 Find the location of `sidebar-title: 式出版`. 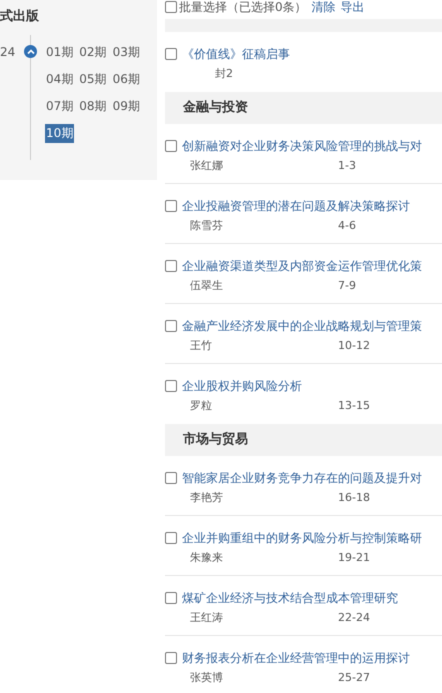

sidebar-title: 式出版 is located at coordinates (19, 17).